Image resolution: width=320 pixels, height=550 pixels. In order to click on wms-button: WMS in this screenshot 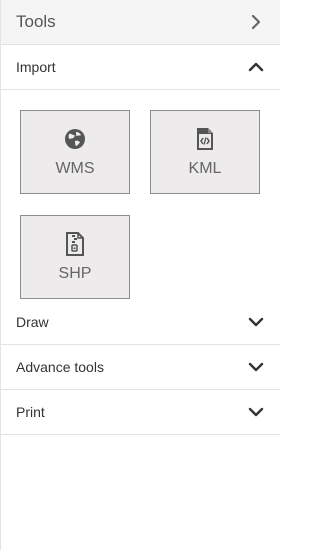, I will do `click(75, 152)`.